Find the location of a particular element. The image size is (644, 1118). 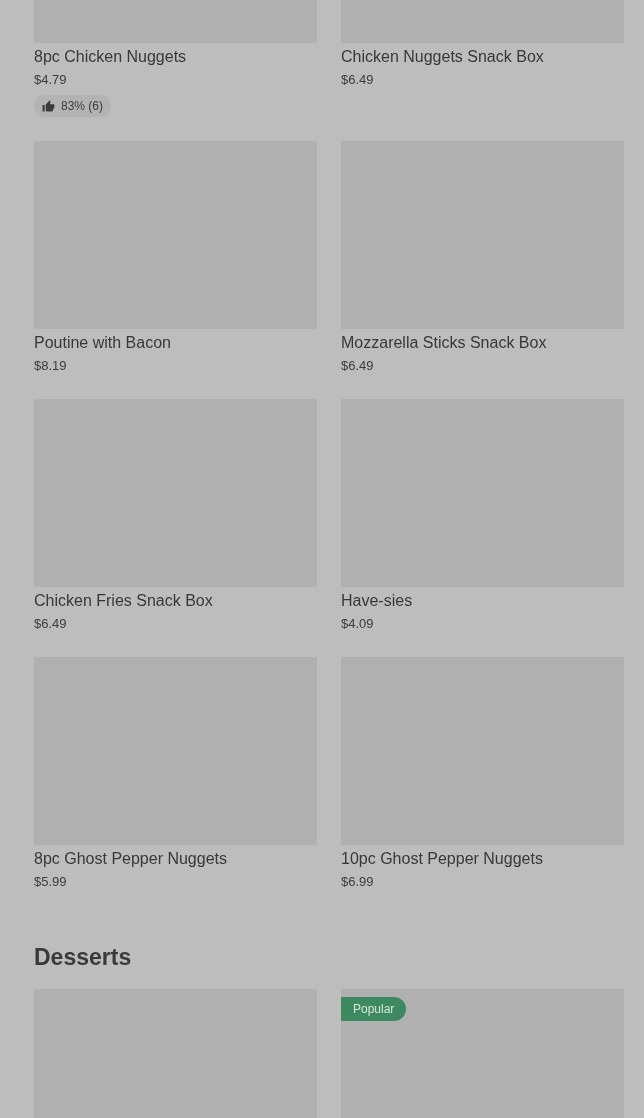

item-name: Mozzarella Sticks Snack Box is located at coordinates (444, 343).